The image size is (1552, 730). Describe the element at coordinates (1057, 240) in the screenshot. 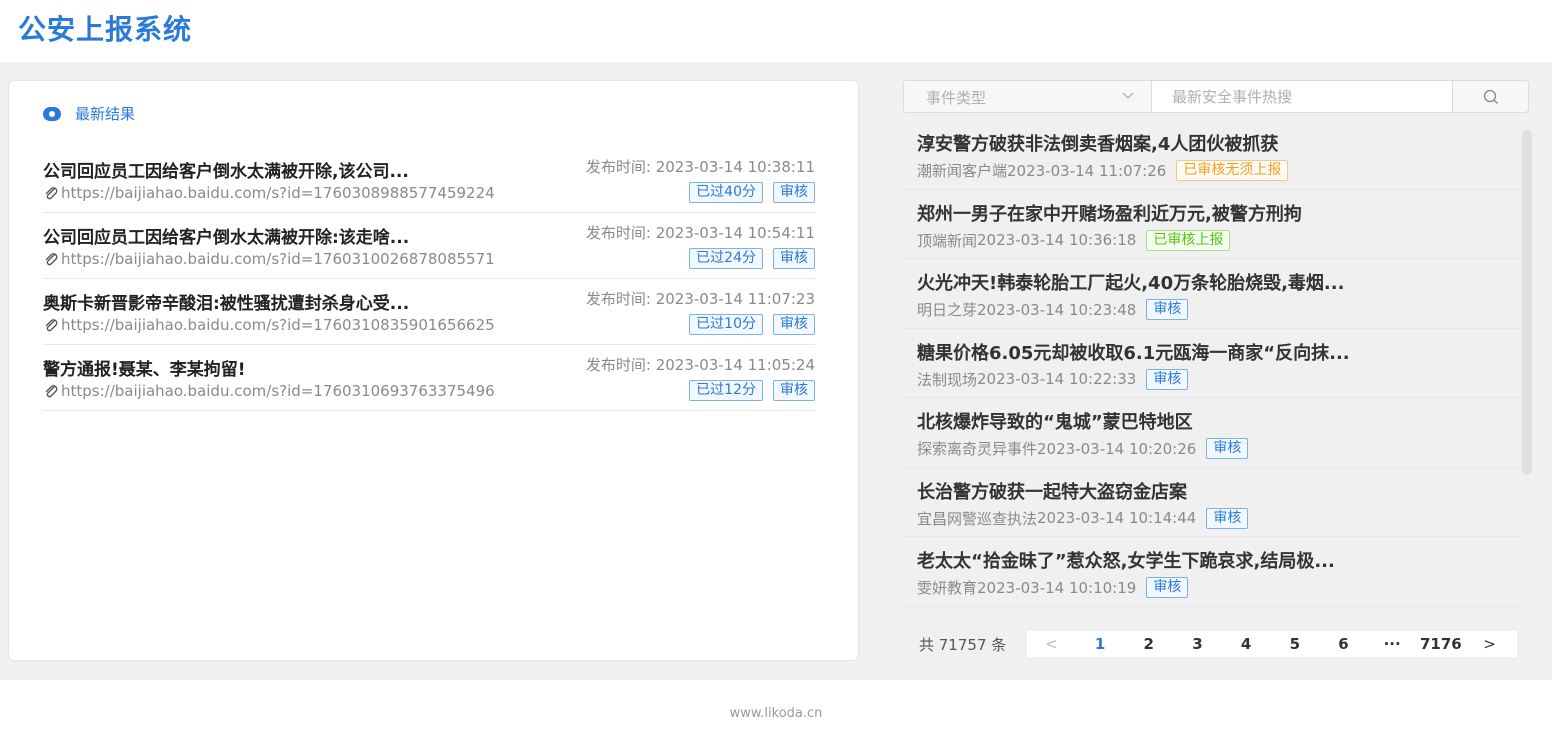

I see `publish-time-value: 2023-03-14 10:36:18` at that location.